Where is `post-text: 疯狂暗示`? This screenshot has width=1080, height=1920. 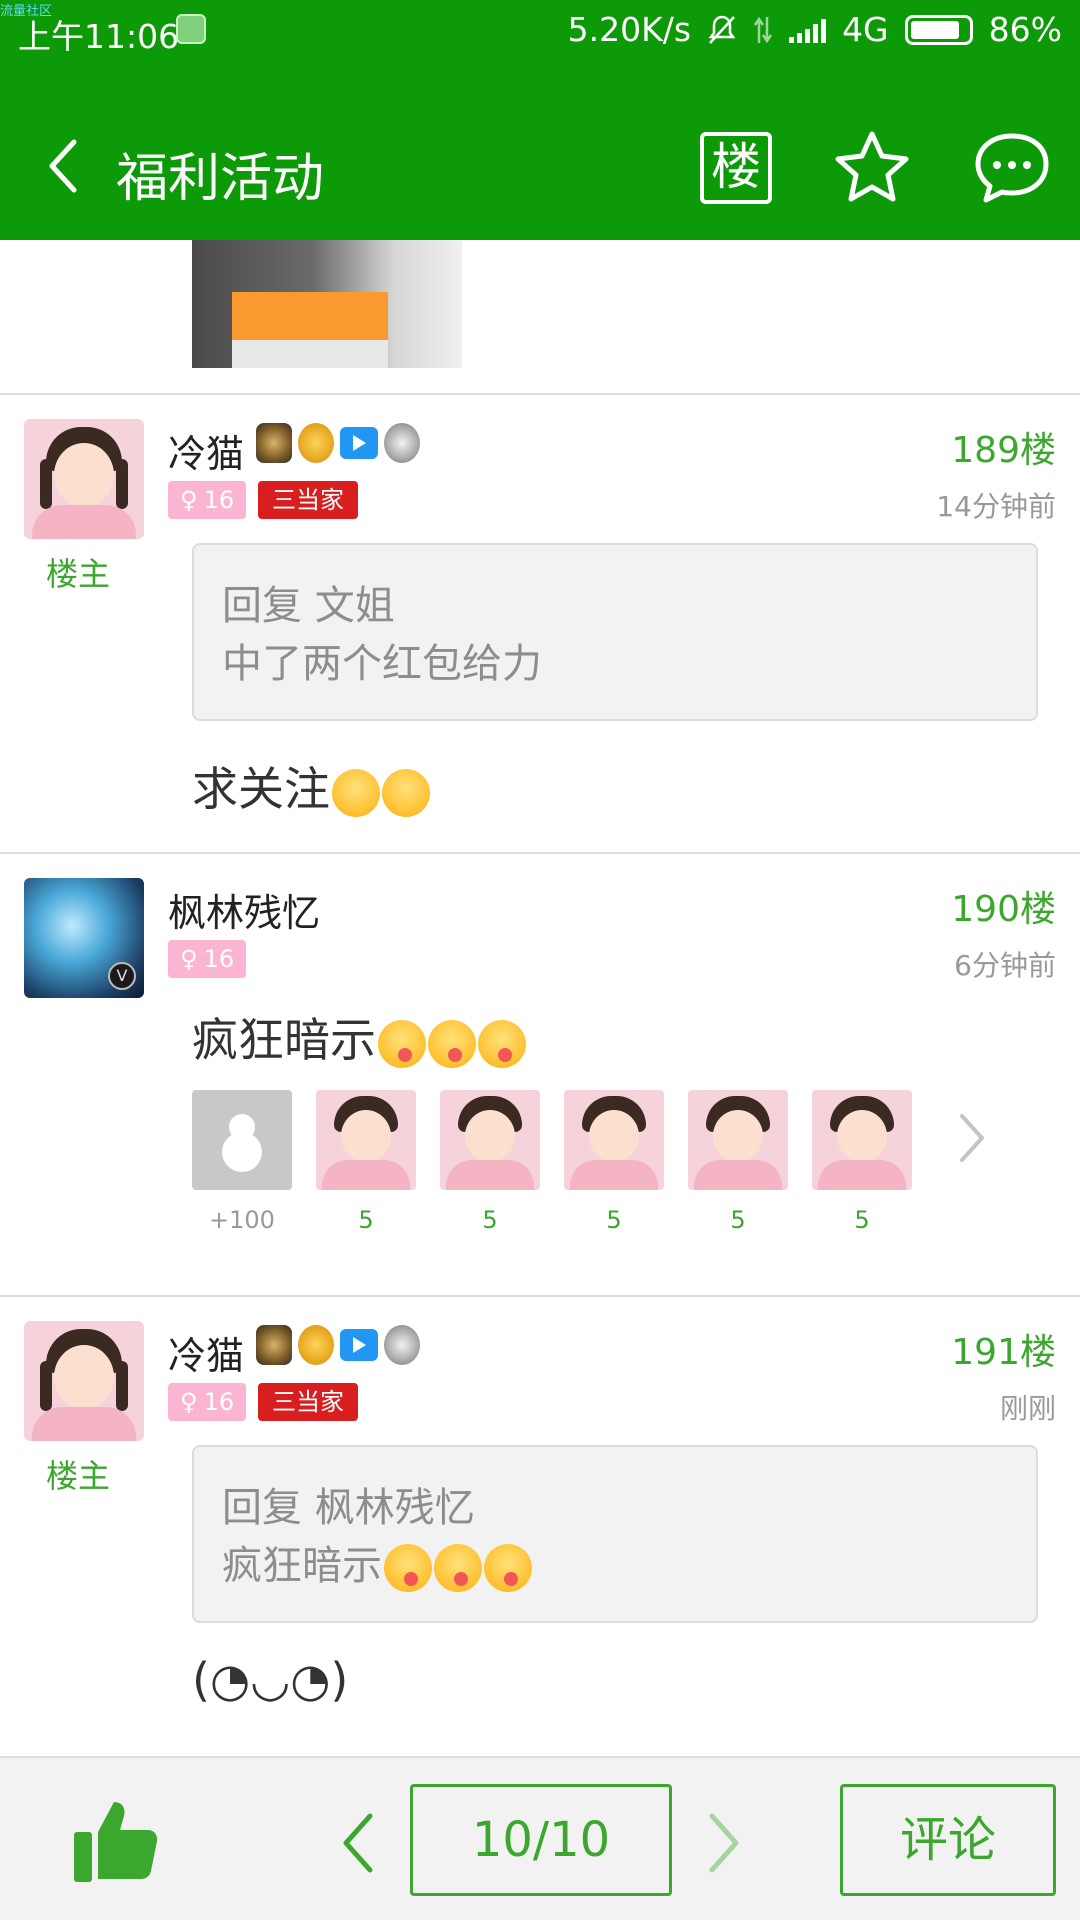
post-text: 疯狂暗示 is located at coordinates (284, 1040).